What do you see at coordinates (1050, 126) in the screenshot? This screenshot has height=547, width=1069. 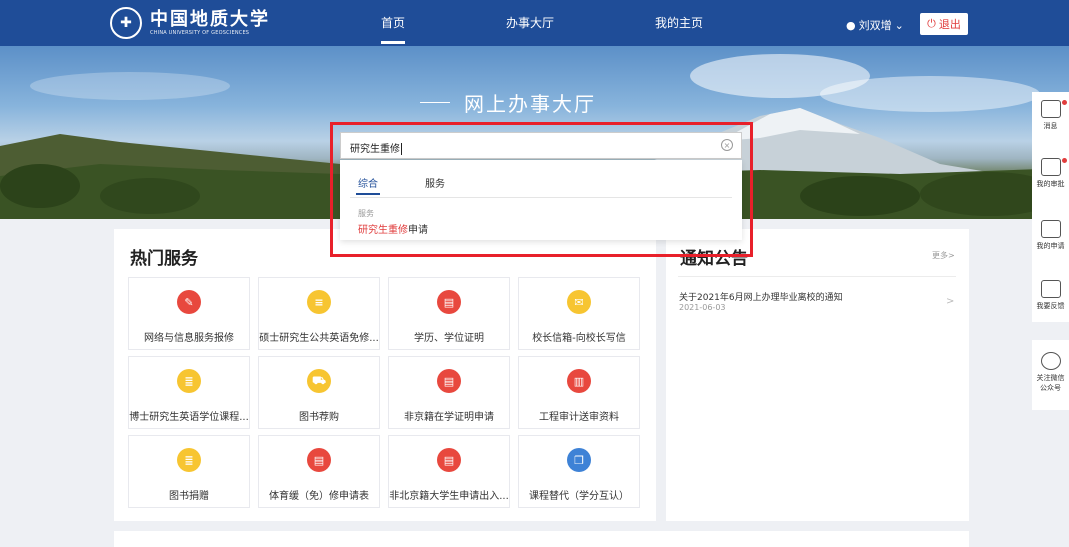 I see `sidebar-item-label: 消息` at bounding box center [1050, 126].